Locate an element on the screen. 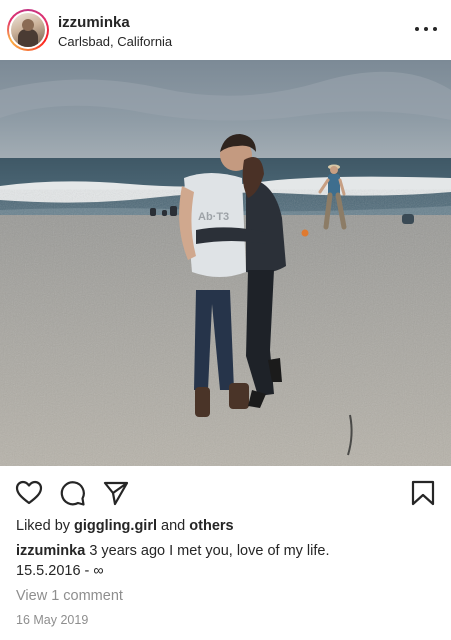 This screenshot has height=640, width=451. likes-others: others is located at coordinates (211, 526).